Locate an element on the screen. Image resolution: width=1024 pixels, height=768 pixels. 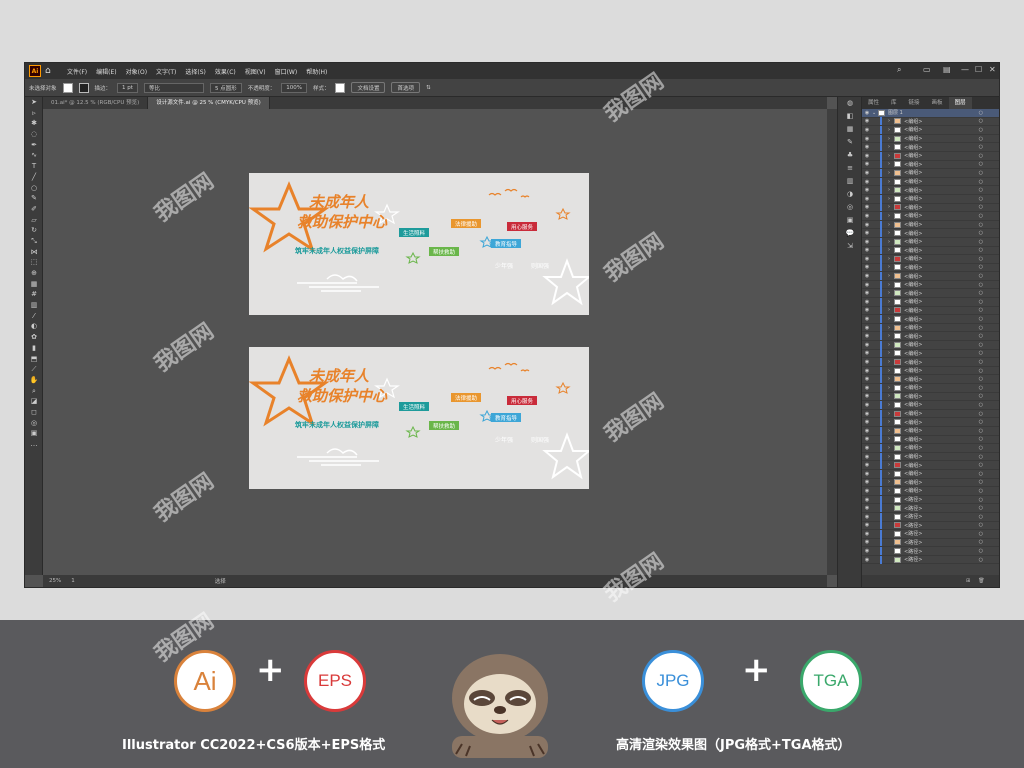
menu-edit: 编辑(E) is located at coordinates (106, 71).